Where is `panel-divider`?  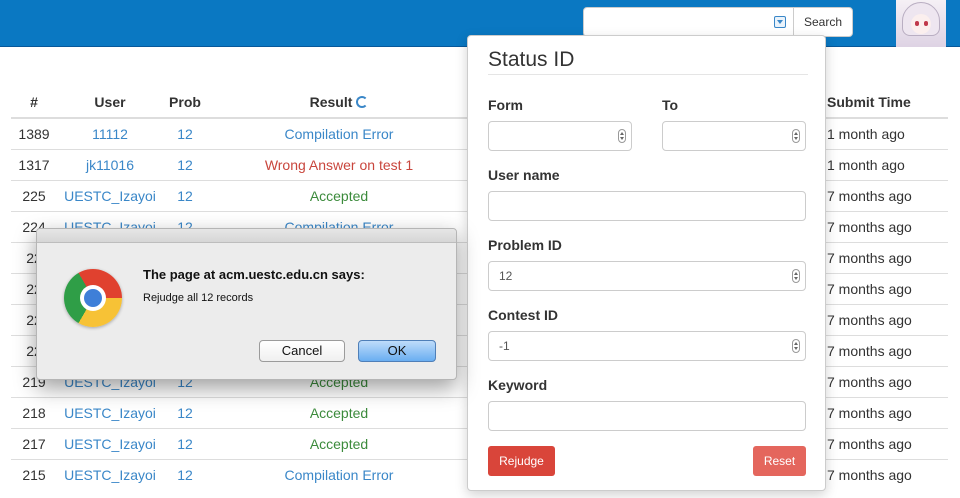
panel-divider is located at coordinates (648, 74).